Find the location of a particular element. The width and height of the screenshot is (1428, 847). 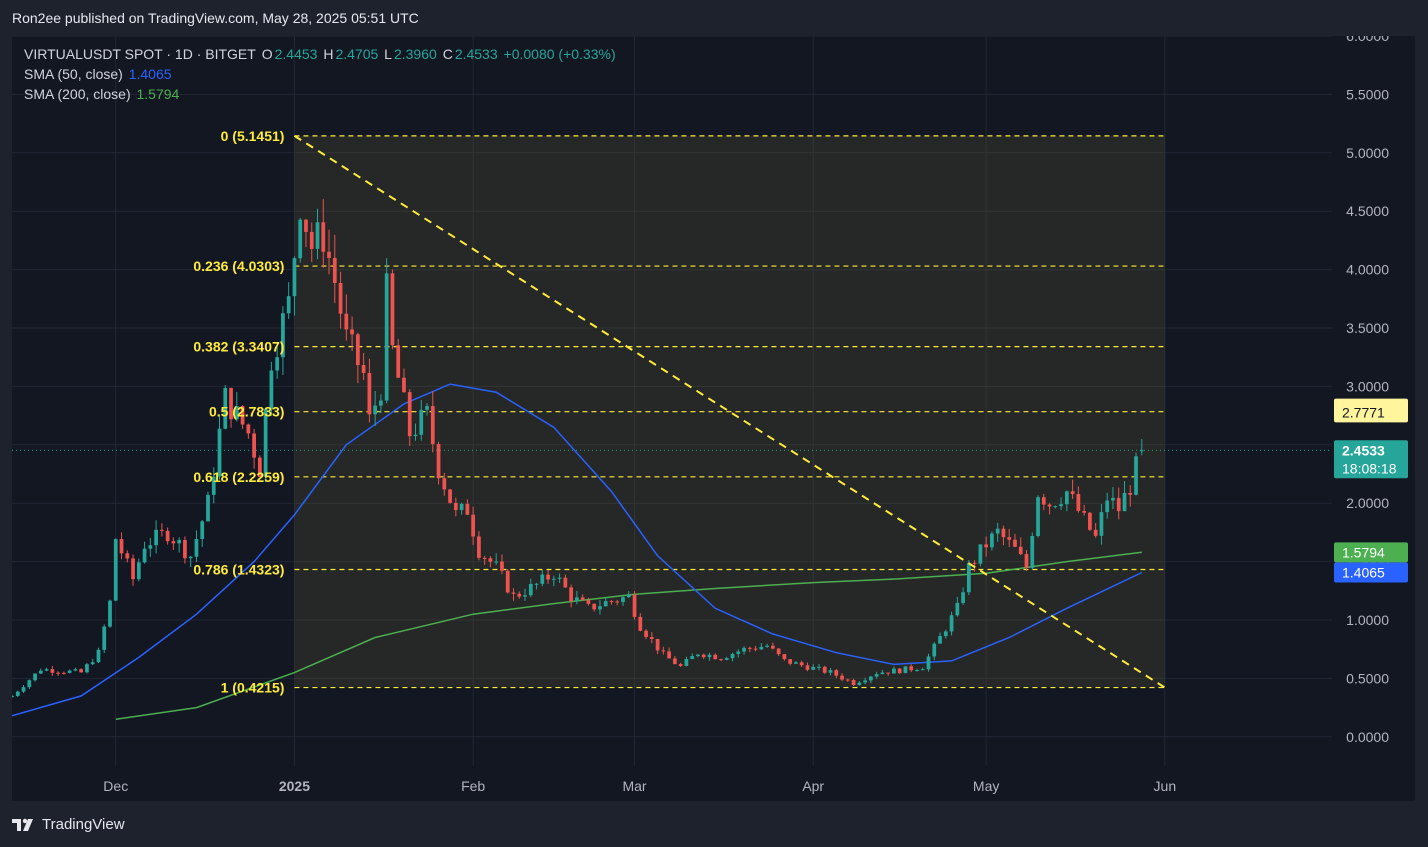

sma200-label: SMA (200, close) is located at coordinates (77, 94).